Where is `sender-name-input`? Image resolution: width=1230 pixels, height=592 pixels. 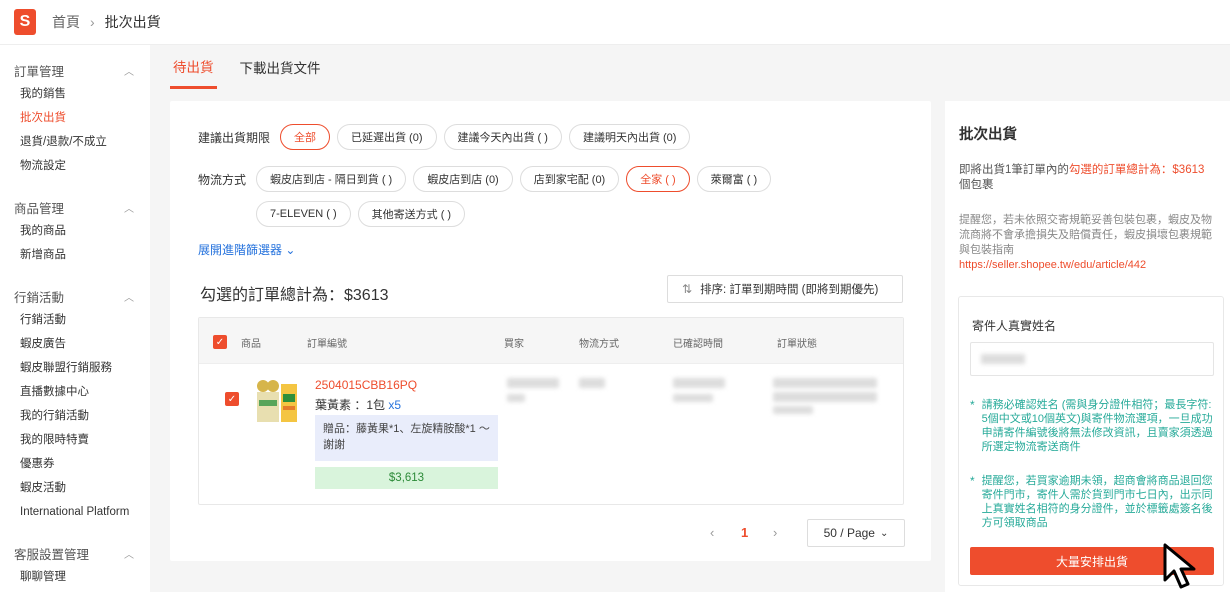
sender-name-input is located at coordinates (1092, 359).